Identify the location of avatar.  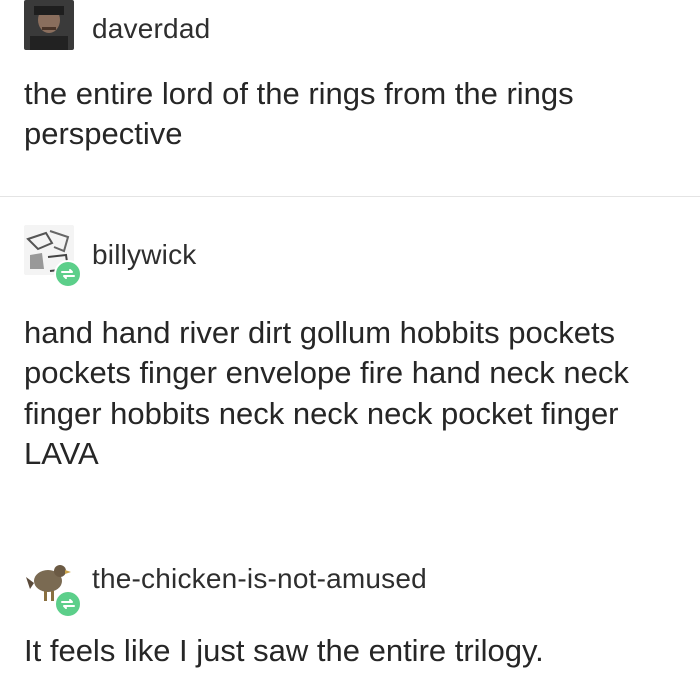
(49, 25).